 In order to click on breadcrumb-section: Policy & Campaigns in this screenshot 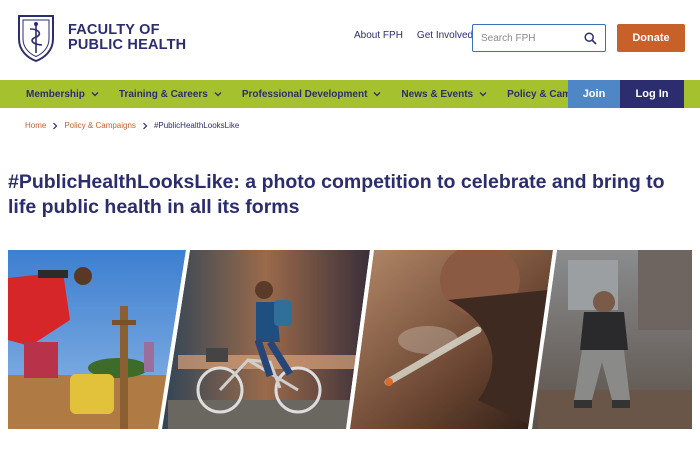, I will do `click(100, 125)`.